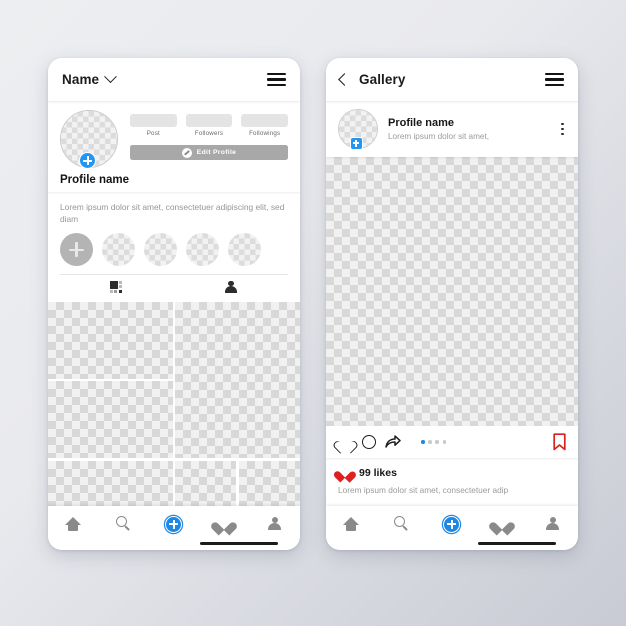 This screenshot has width=626, height=626. I want to click on profile-topbar: Name, so click(174, 79).